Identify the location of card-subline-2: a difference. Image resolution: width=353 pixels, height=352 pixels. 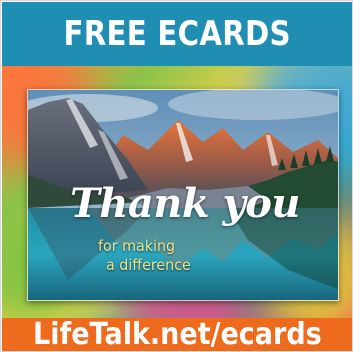
(148, 265).